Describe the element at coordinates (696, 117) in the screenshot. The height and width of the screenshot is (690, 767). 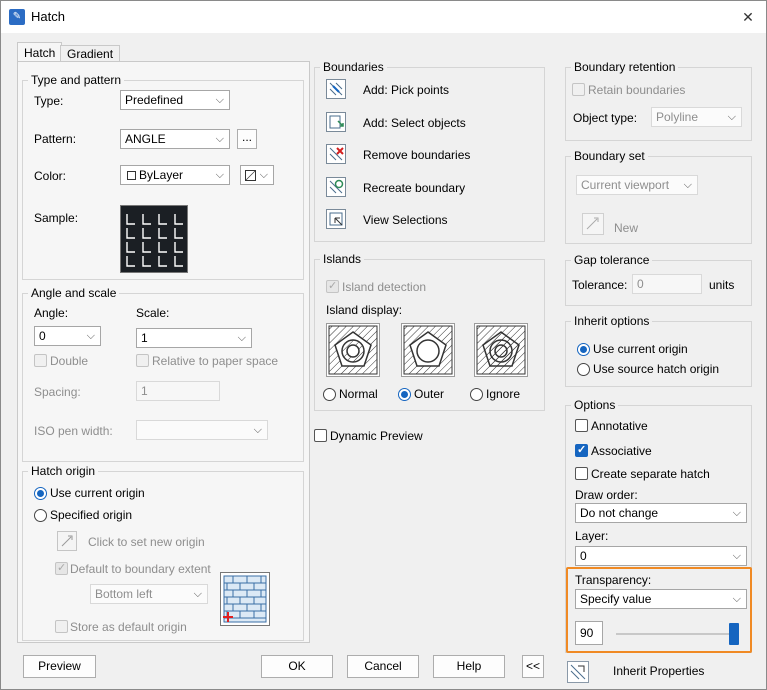
I see `object-type-select: Polyline ⌵` at that location.